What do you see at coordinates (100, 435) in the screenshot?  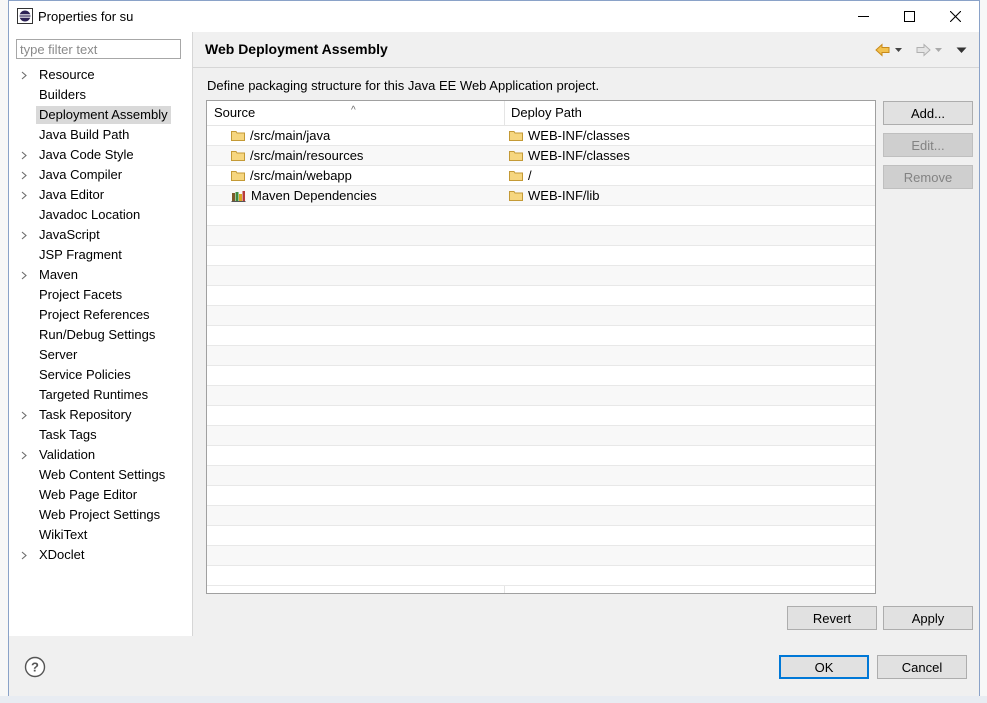 I see `tree-item: Task Tags` at bounding box center [100, 435].